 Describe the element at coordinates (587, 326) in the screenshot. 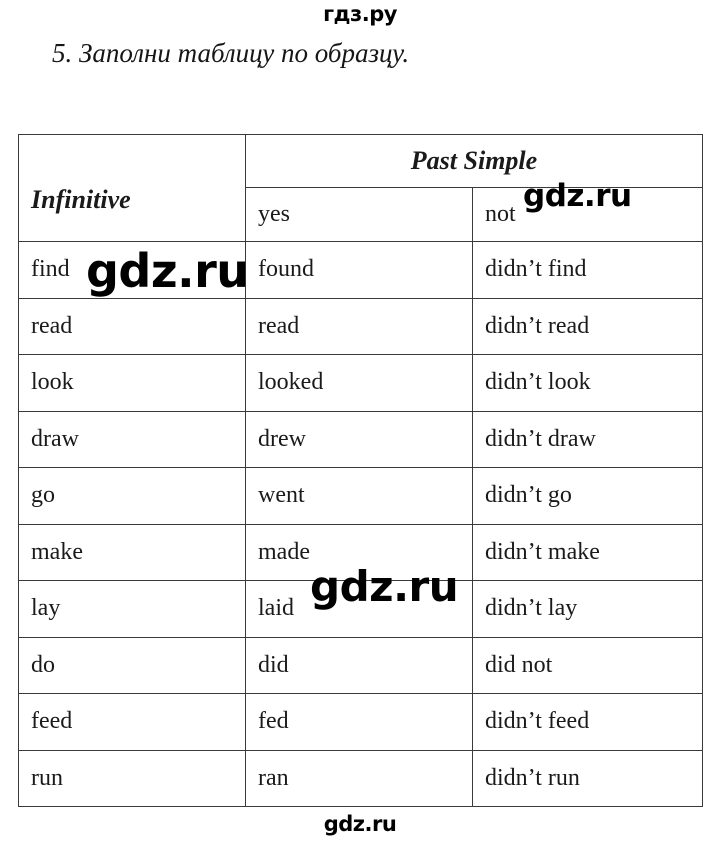

I see `cell-past-not: didn’t read` at that location.